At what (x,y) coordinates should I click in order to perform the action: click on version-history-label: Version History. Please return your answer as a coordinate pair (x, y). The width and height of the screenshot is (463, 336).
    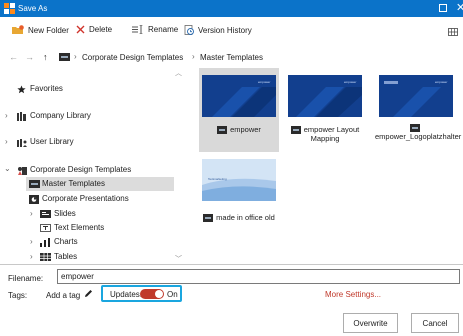
    Looking at the image, I should click on (225, 30).